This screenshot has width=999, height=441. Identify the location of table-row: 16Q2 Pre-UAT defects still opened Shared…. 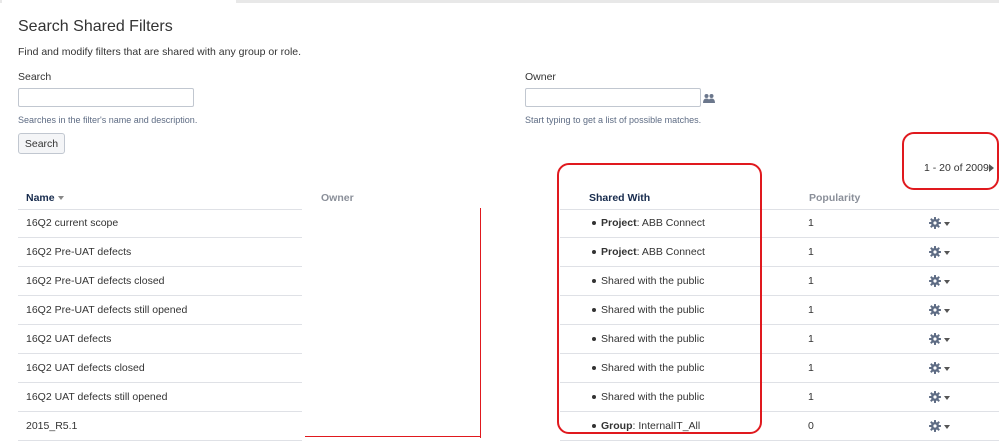
(508, 310).